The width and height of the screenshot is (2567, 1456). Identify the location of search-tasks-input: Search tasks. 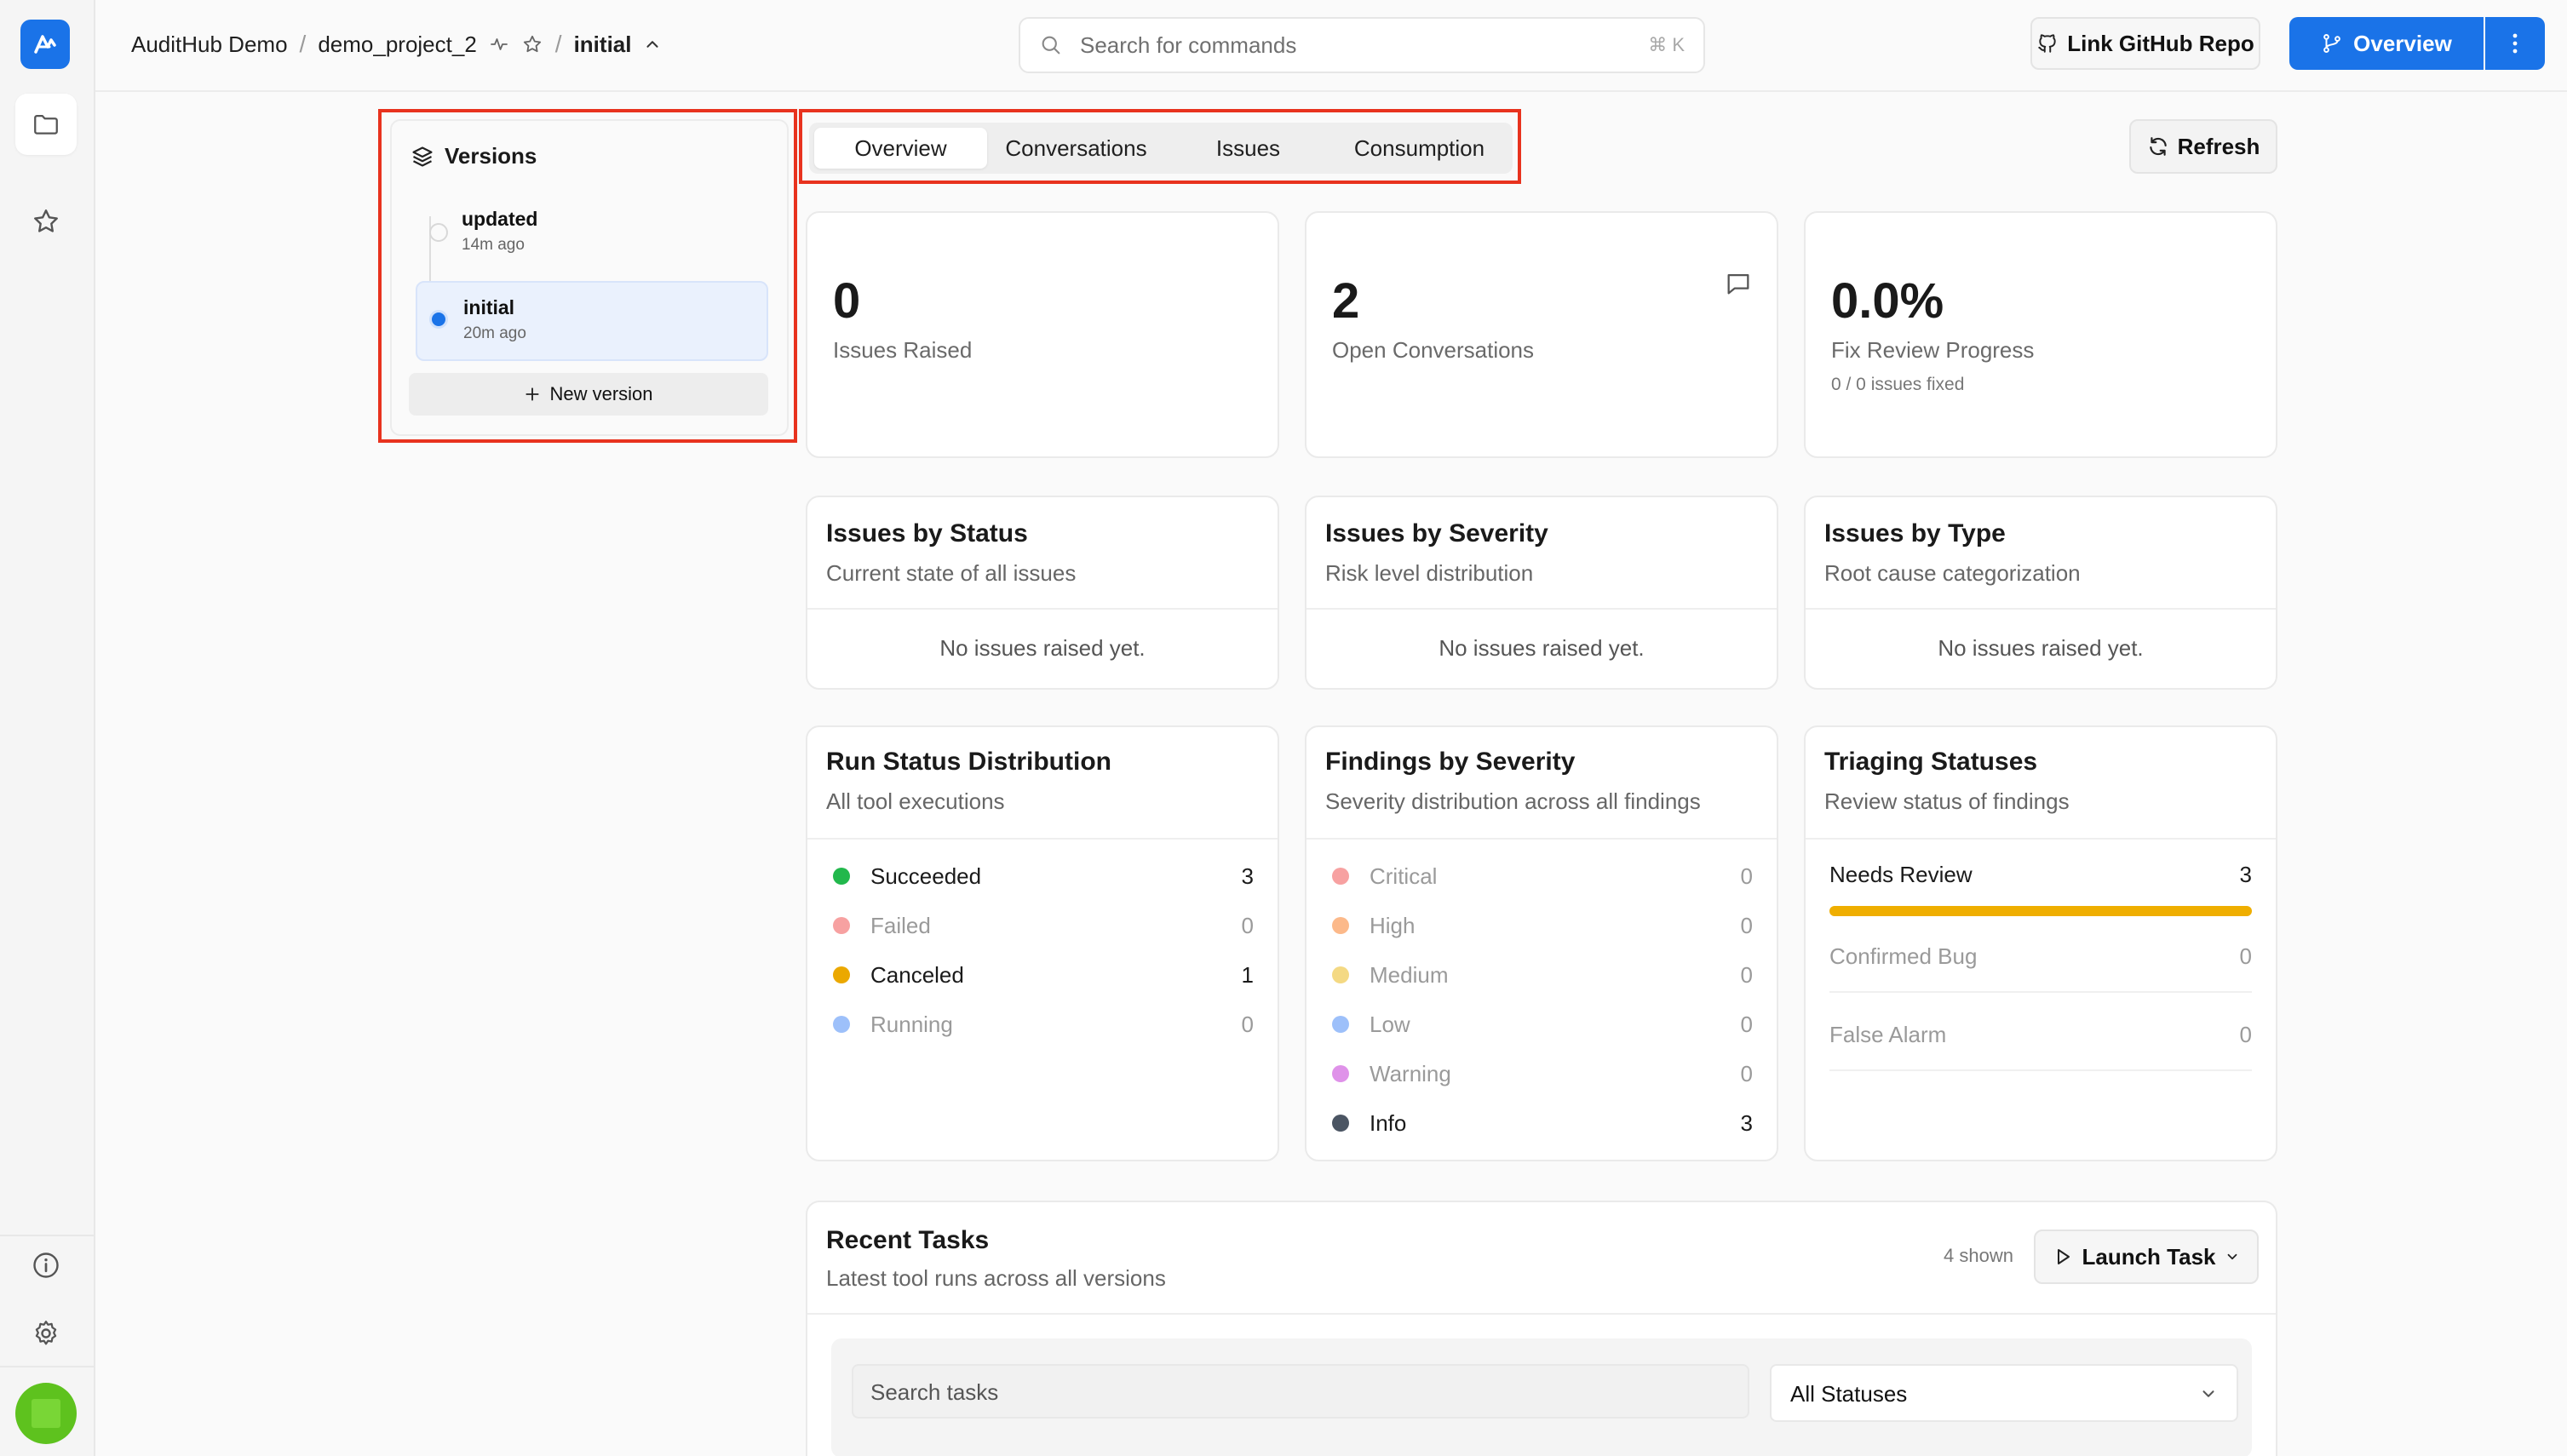
(1301, 1391).